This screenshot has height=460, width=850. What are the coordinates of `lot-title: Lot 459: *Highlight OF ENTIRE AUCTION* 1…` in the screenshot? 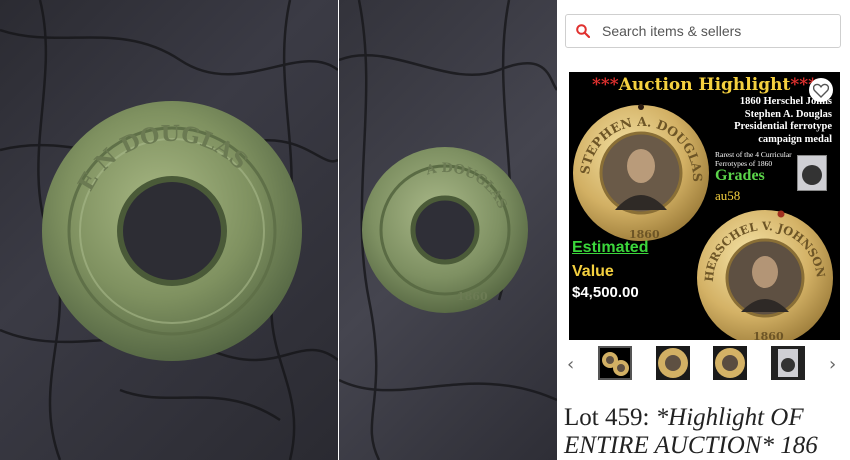 It's located at (707, 432).